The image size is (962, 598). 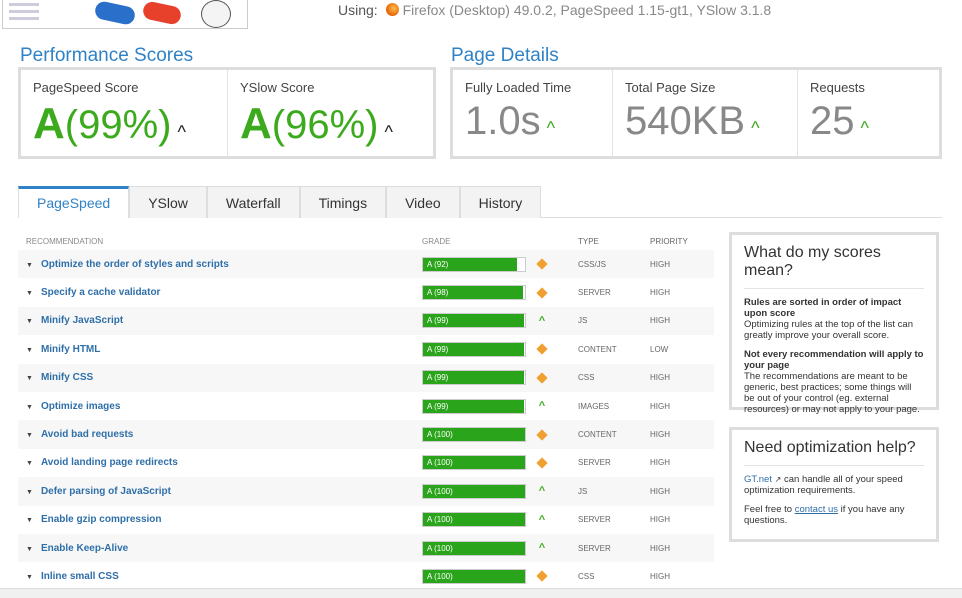 What do you see at coordinates (758, 479) in the screenshot?
I see `gtnet-link: GT.net` at bounding box center [758, 479].